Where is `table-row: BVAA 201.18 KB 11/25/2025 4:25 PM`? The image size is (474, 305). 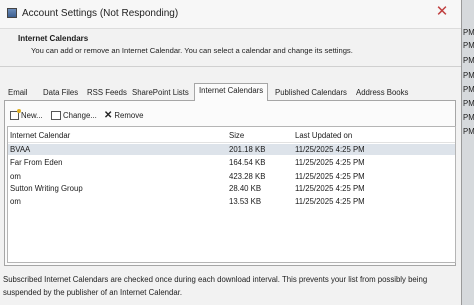 table-row: BVAA 201.18 KB 11/25/2025 4:25 PM is located at coordinates (231, 149).